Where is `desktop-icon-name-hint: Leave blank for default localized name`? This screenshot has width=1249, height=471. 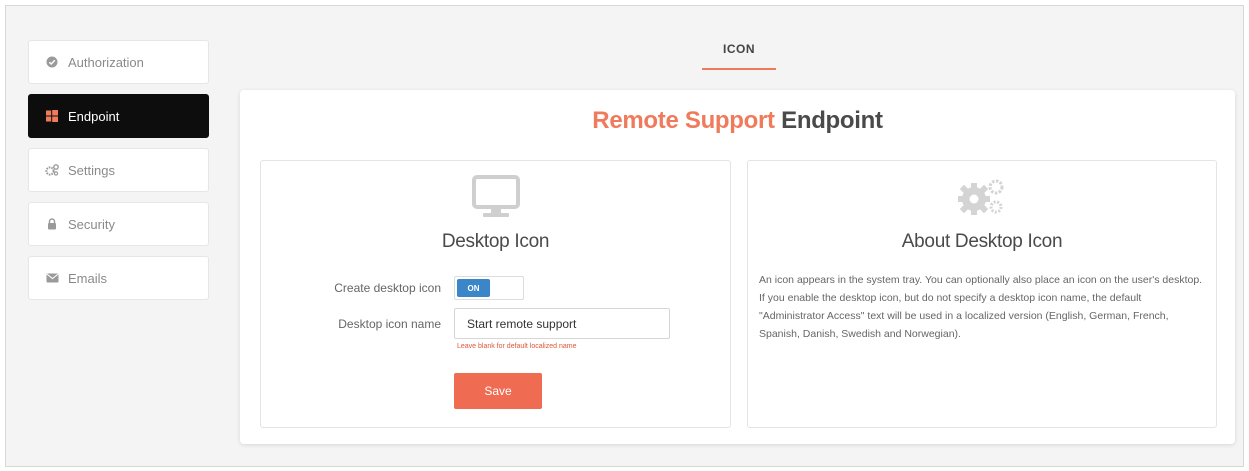
desktop-icon-name-hint: Leave blank for default localized name is located at coordinates (517, 346).